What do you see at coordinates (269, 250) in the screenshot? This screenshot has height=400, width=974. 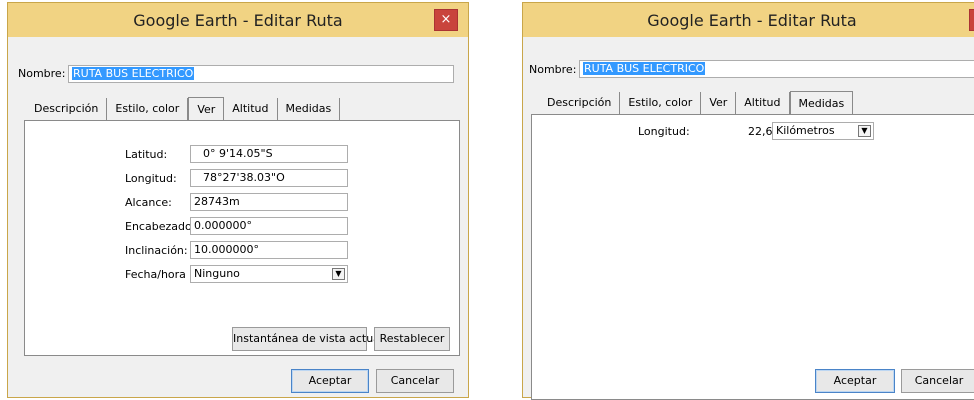 I see `inclinacion-input: 10.000000°` at bounding box center [269, 250].